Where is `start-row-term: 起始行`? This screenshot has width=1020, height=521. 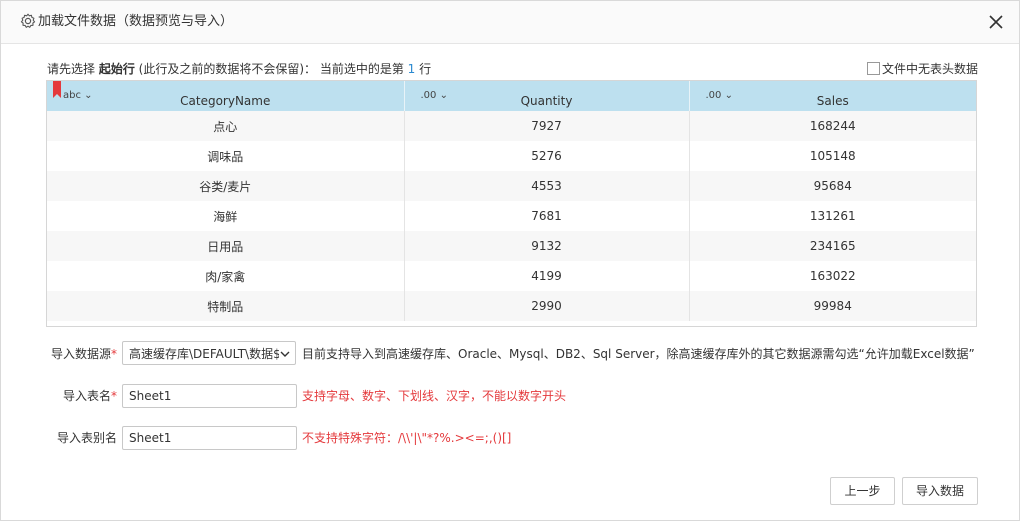 start-row-term: 起始行 is located at coordinates (116, 69).